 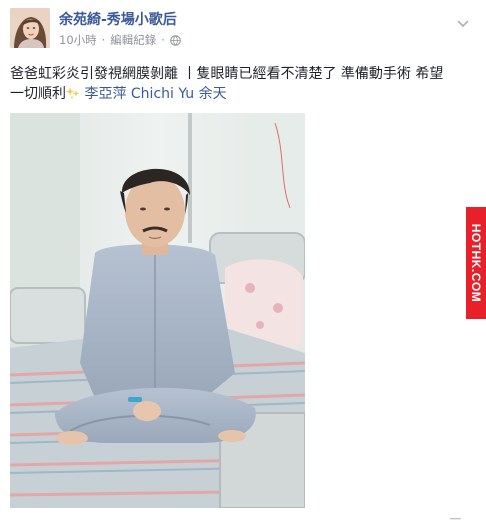 I want to click on post-text-fragment: 一切順利, so click(x=38, y=94).